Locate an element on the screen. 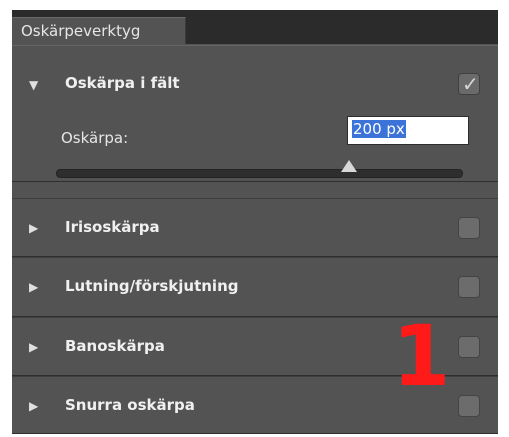 Image resolution: width=509 pixels, height=437 pixels. enable-checkbox-path-blur is located at coordinates (469, 347).